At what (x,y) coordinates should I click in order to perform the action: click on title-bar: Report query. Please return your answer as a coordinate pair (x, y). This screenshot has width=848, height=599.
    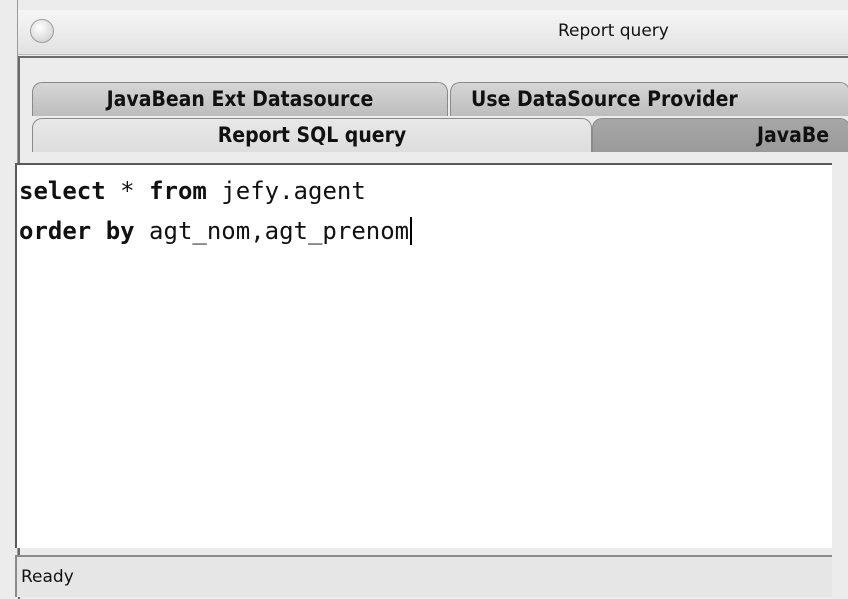
    Looking at the image, I should click on (433, 32).